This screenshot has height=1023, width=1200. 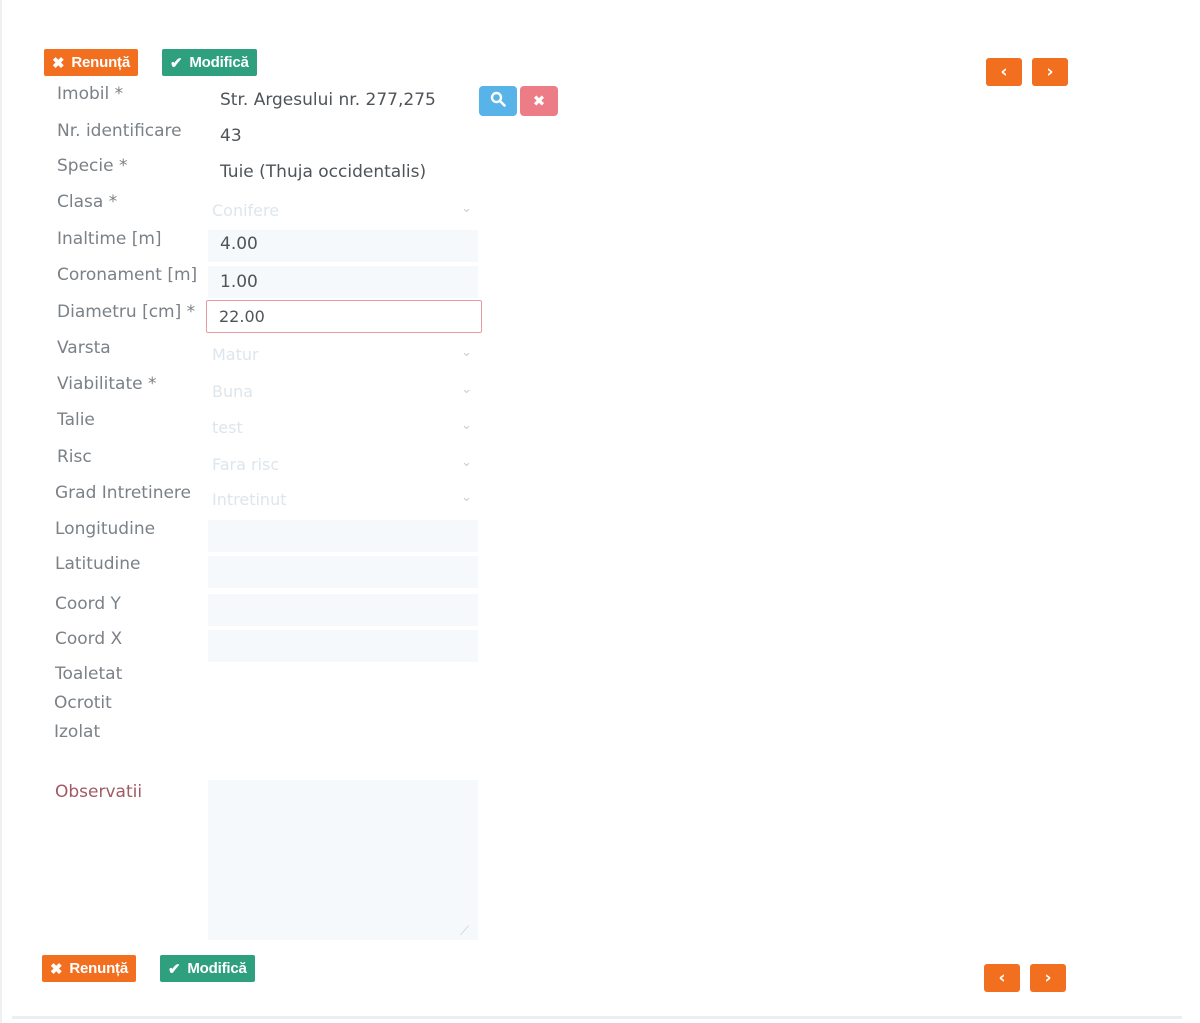 I want to click on next-record-button-top: ›, so click(x=1050, y=72).